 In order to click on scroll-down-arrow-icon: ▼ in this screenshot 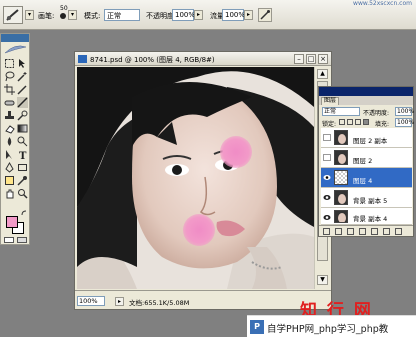, I will do `click(322, 280)`.